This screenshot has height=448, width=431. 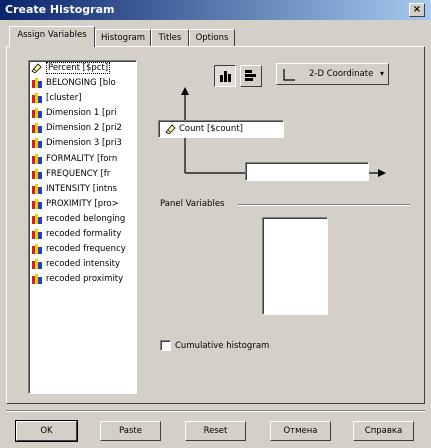 I want to click on panel-variables-box, so click(x=295, y=266).